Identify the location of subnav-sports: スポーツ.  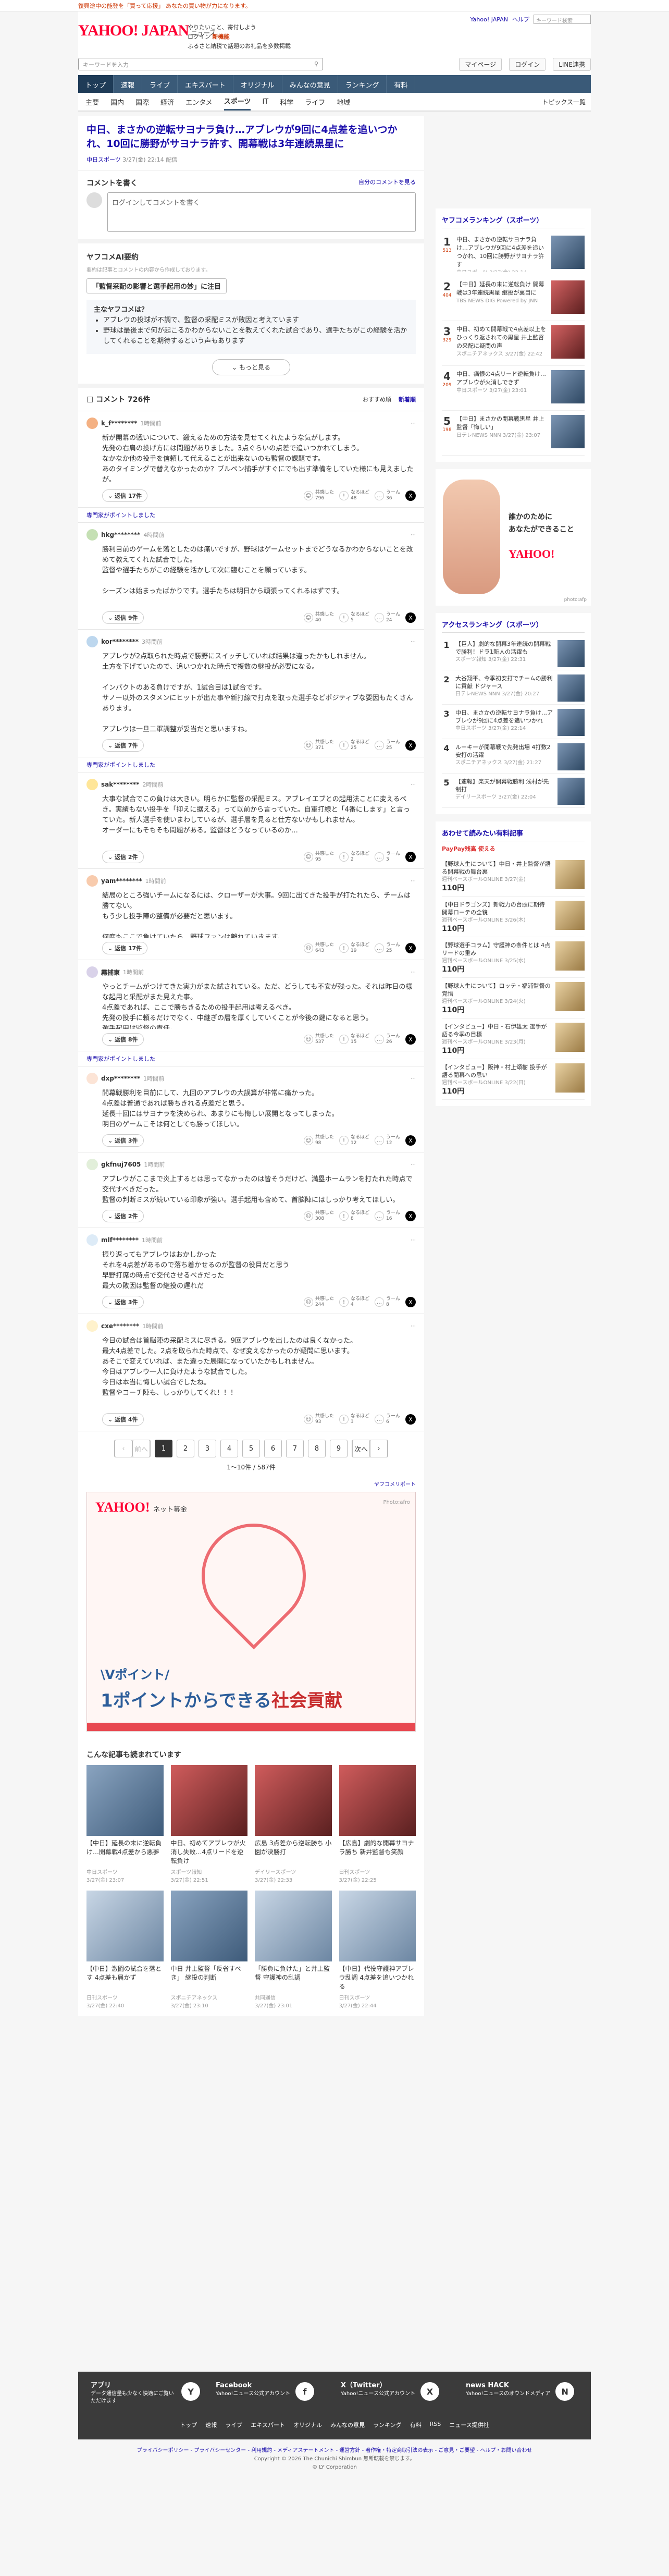
(237, 103).